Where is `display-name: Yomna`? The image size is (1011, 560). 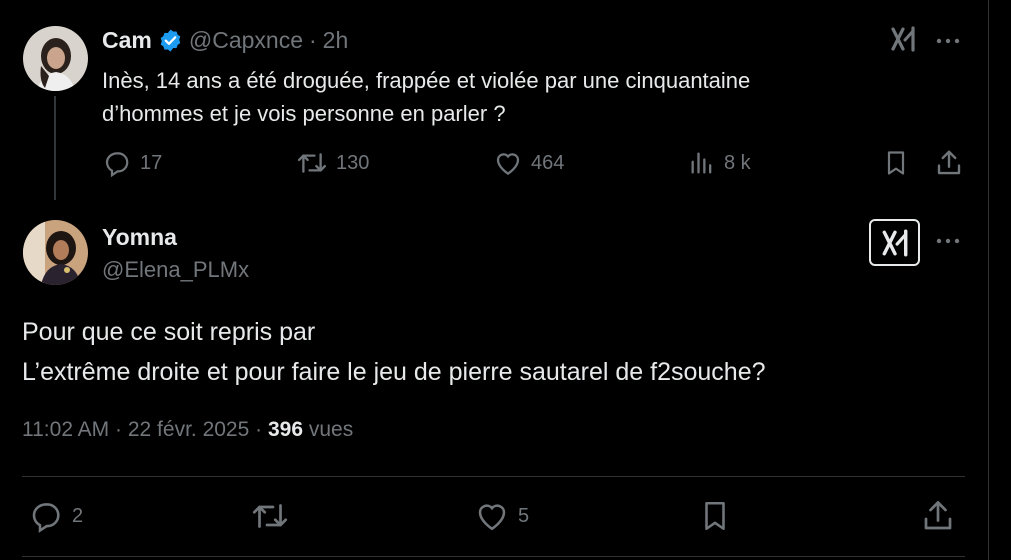
display-name: Yomna is located at coordinates (139, 237).